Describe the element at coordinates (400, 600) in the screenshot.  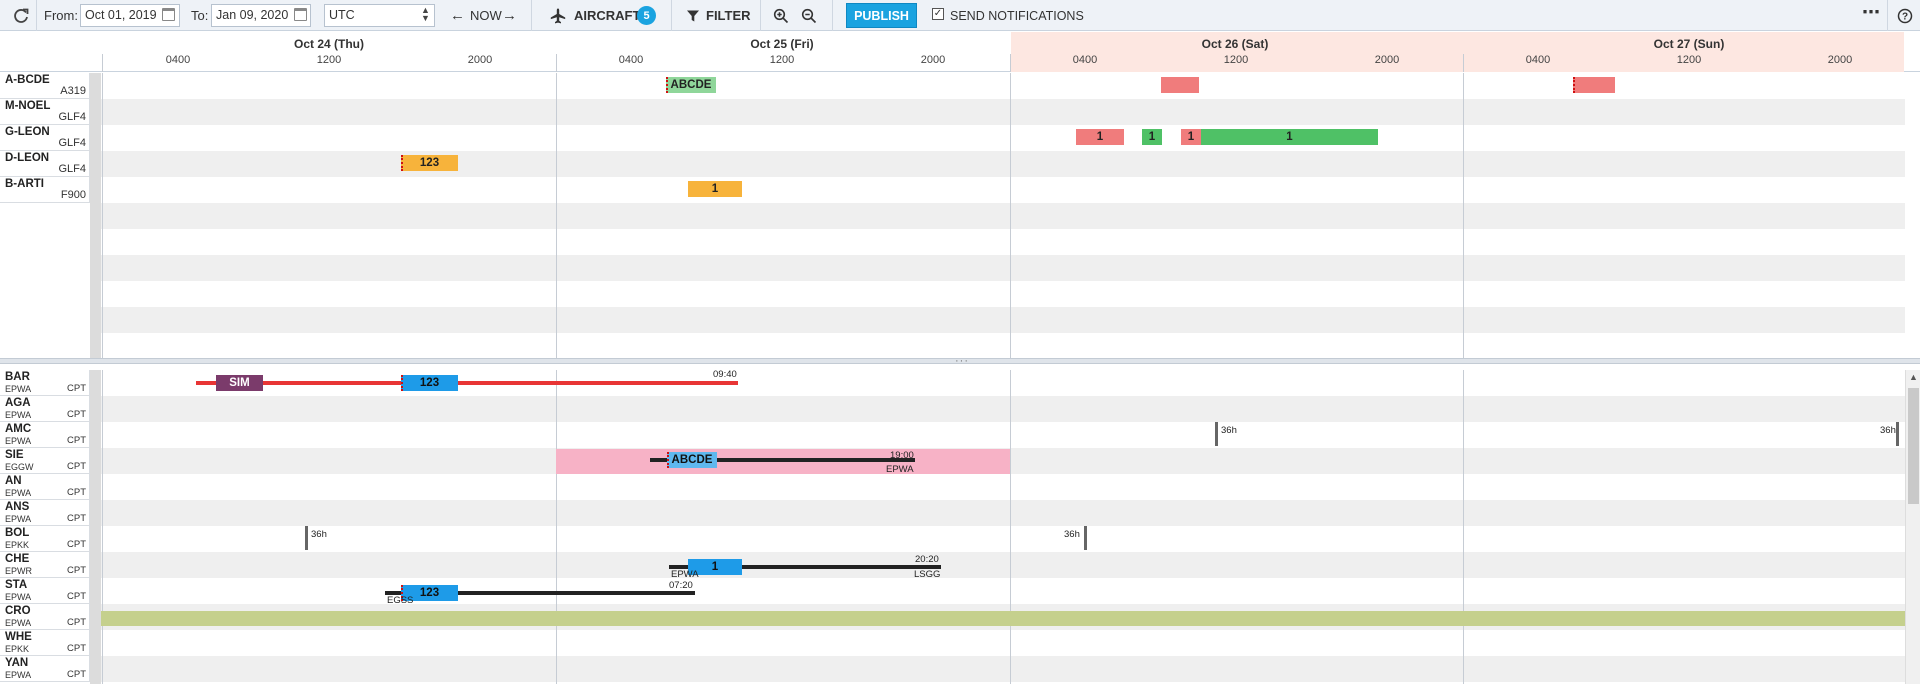
I see `origin-label: EGSS` at that location.